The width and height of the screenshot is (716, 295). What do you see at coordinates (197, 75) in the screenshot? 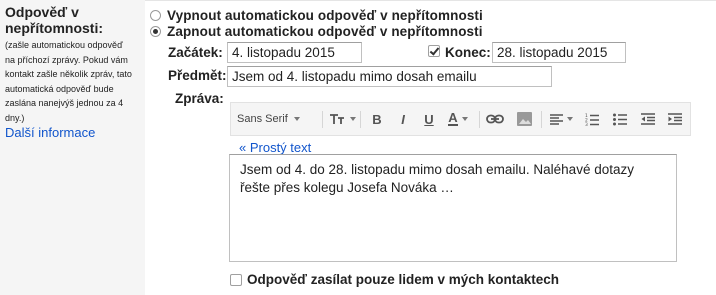
I see `subject-label: Předmět:` at bounding box center [197, 75].